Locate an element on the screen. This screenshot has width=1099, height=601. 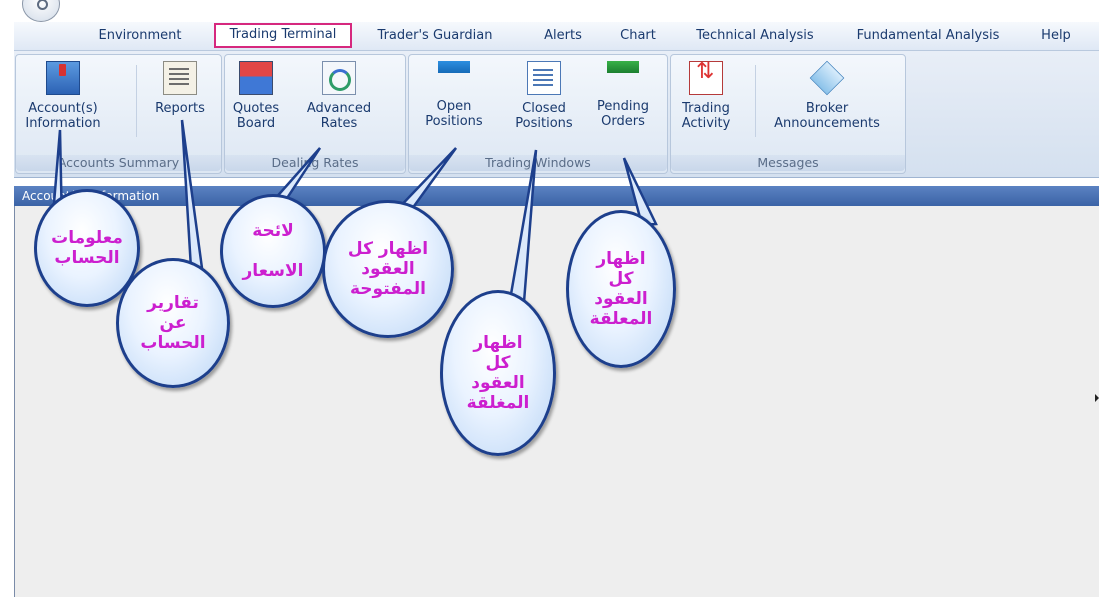
group-label-messages: Messages is located at coordinates (788, 163).